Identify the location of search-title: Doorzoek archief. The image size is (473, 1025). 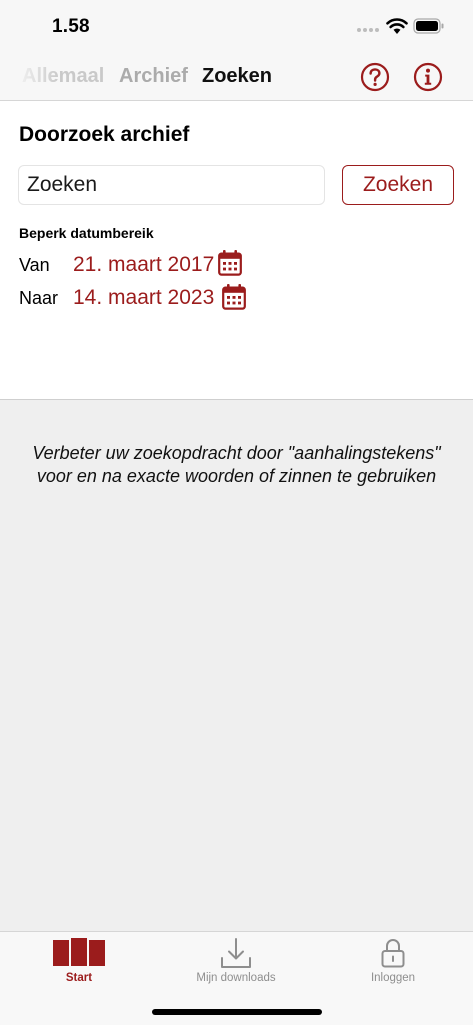
(104, 134).